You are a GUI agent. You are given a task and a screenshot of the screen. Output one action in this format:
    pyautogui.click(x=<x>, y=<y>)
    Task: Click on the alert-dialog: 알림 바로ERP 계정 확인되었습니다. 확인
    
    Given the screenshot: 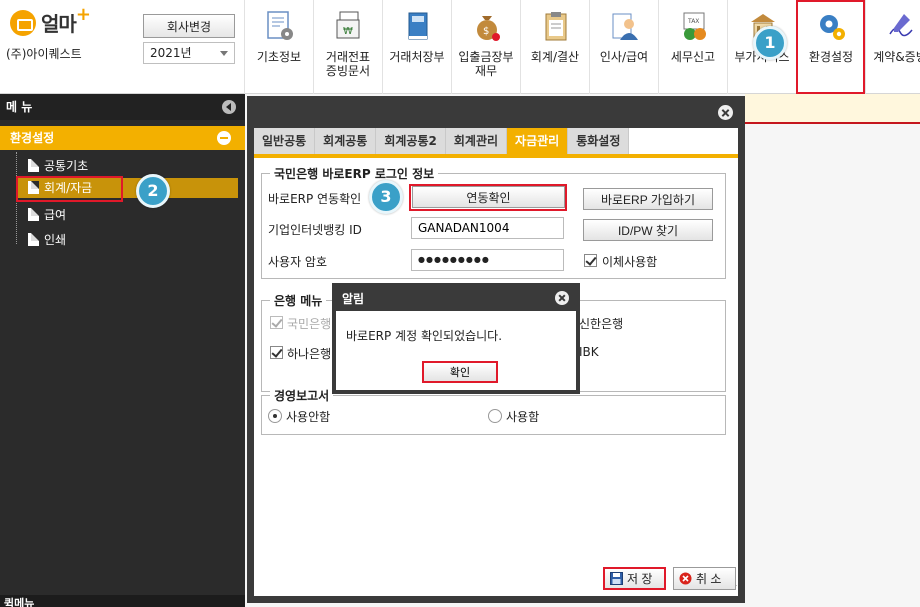 What is the action you would take?
    pyautogui.click(x=456, y=338)
    